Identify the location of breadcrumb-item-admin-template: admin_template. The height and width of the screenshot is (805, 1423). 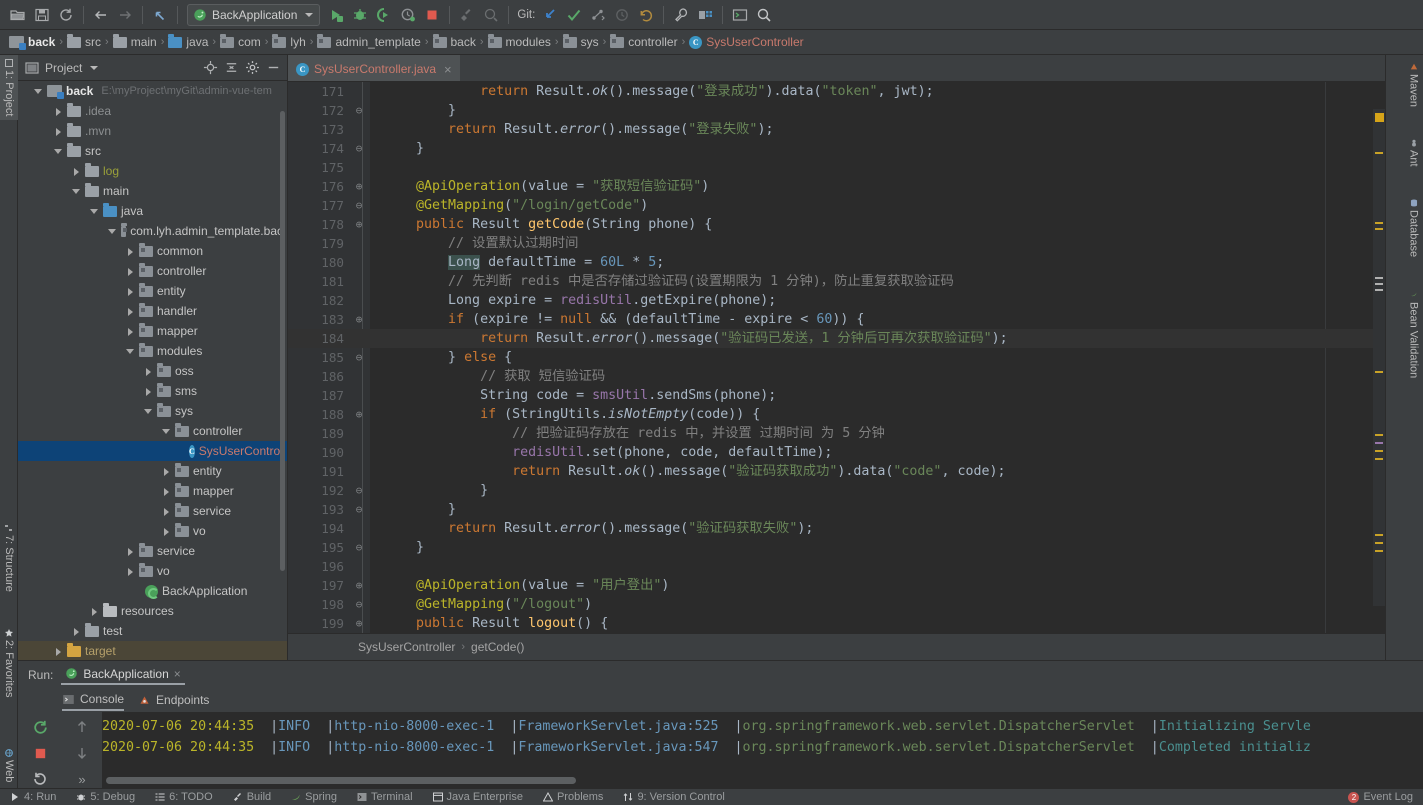
(368, 42).